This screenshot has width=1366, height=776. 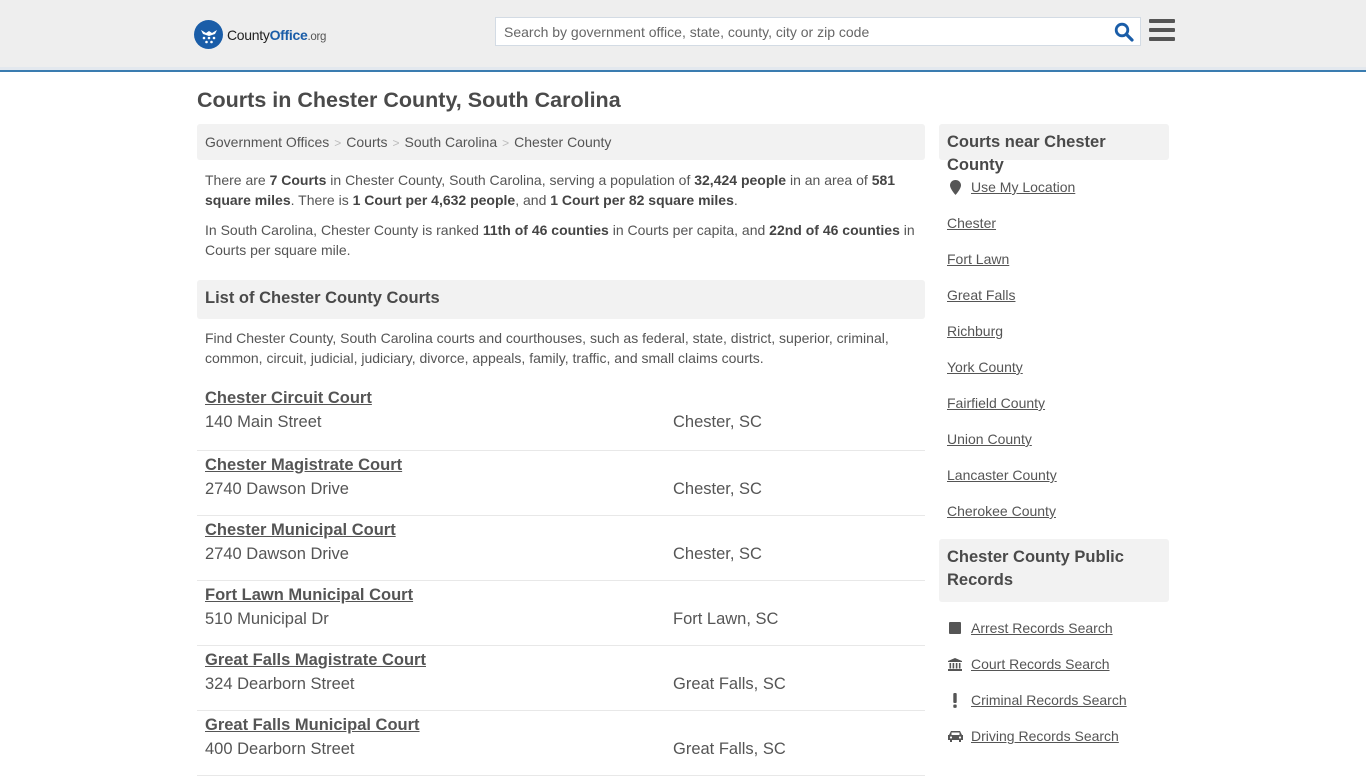 What do you see at coordinates (1054, 259) in the screenshot?
I see `nearby-link-item: Fort Lawn` at bounding box center [1054, 259].